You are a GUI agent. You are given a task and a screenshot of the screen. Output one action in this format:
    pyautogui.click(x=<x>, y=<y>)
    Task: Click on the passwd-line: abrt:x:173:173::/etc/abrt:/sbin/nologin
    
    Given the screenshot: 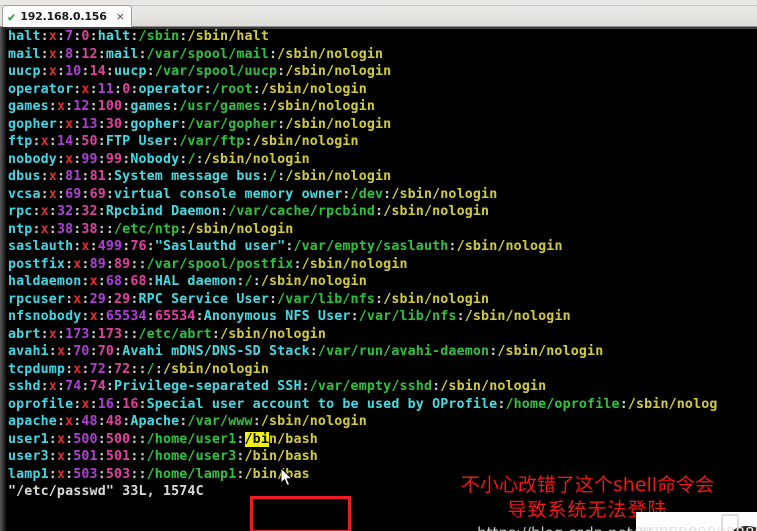 What is the action you would take?
    pyautogui.click(x=167, y=334)
    